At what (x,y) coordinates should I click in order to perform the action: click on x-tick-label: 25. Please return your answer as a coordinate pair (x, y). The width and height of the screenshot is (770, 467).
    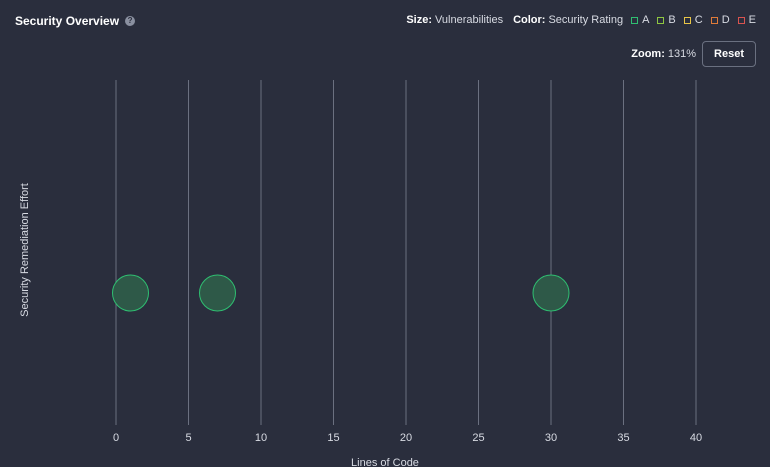
    Looking at the image, I should click on (478, 438).